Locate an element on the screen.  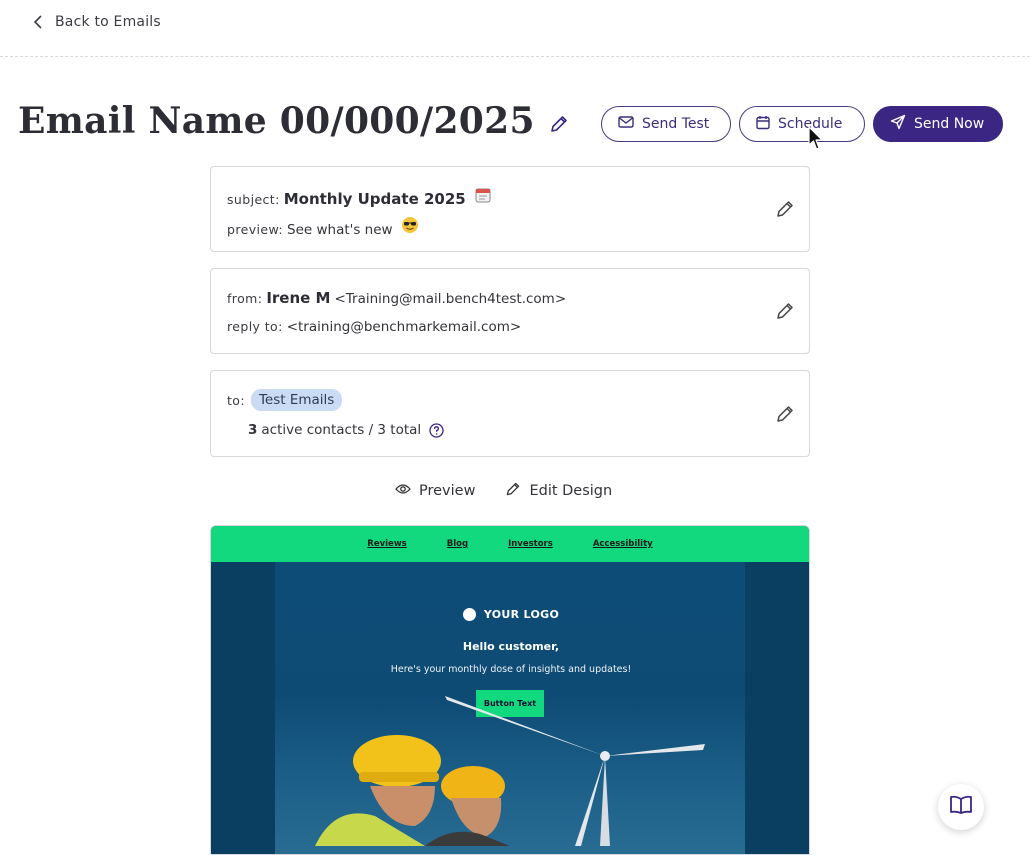
to-line: to: Test Emails is located at coordinates (285, 400).